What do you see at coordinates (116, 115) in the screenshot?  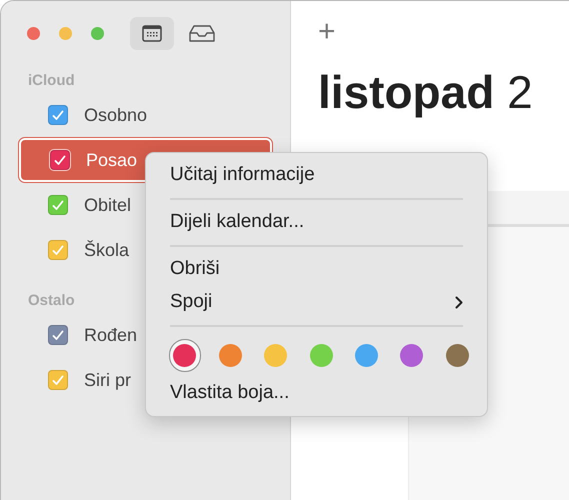 I see `calendar-name: Osobno` at bounding box center [116, 115].